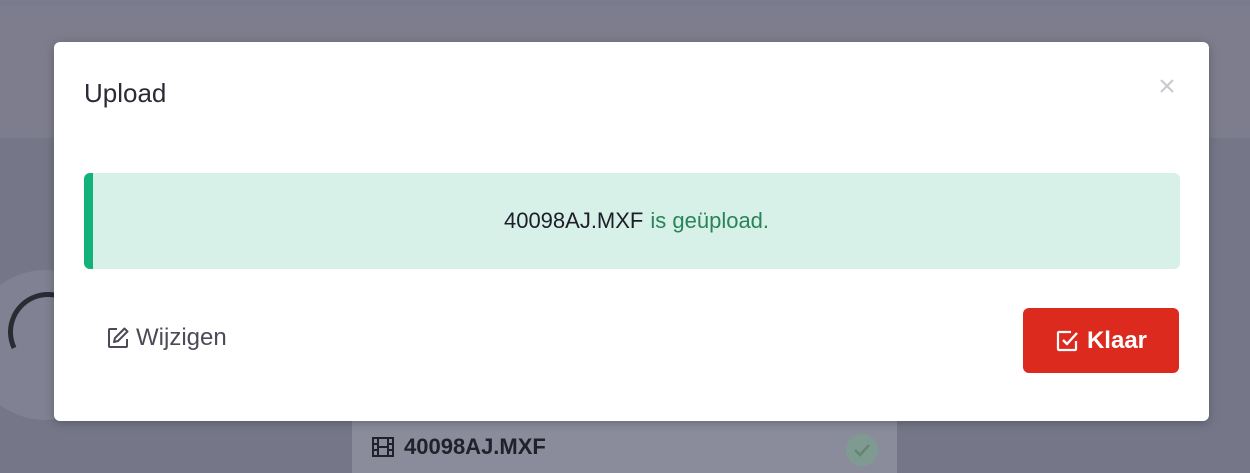  What do you see at coordinates (624, 446) in the screenshot?
I see `background-file-row: 40098AJ.MXF` at bounding box center [624, 446].